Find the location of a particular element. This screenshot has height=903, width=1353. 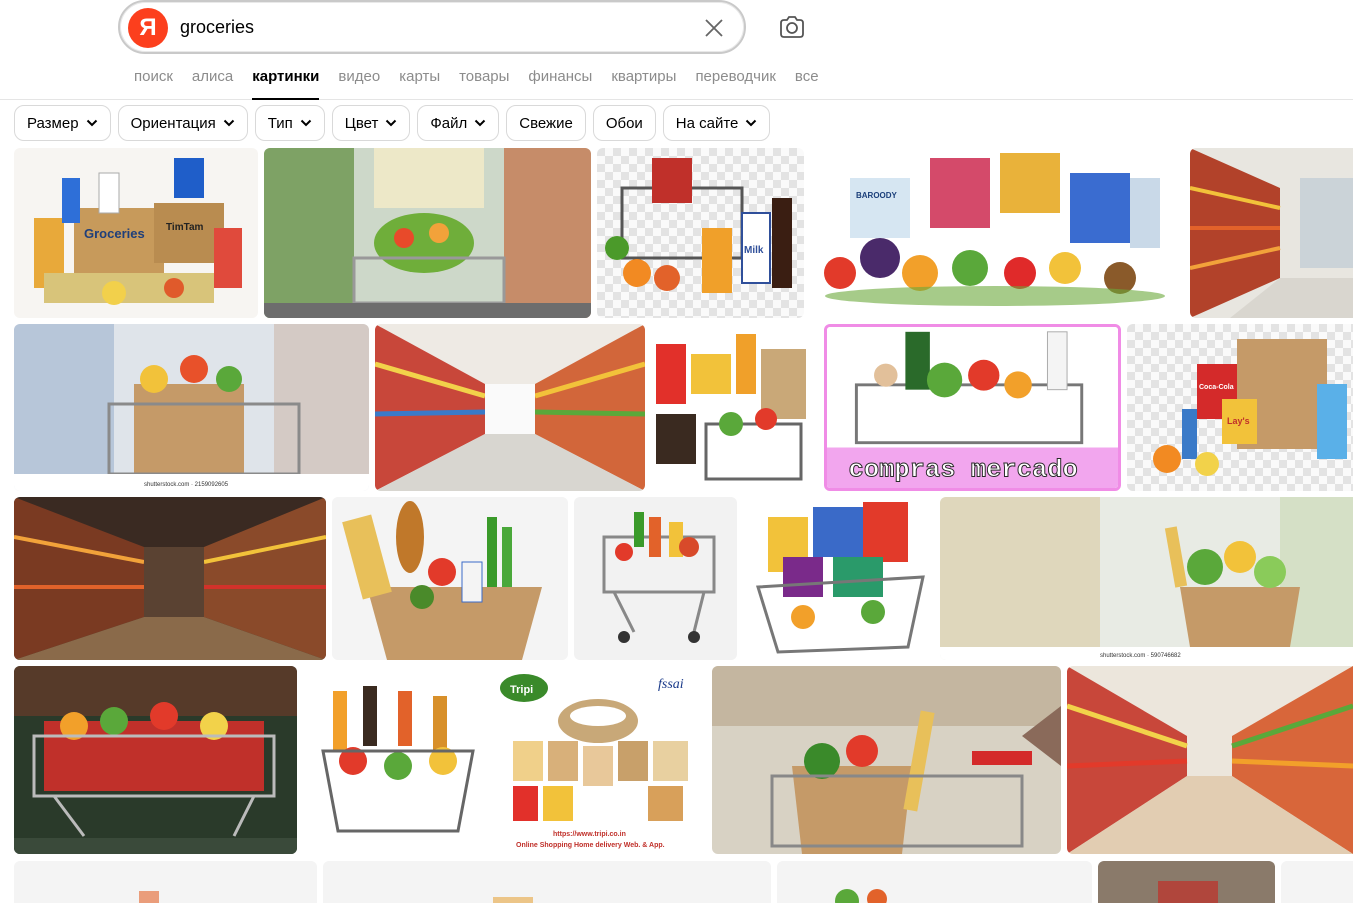

wire-basket-image is located at coordinates (397, 760).